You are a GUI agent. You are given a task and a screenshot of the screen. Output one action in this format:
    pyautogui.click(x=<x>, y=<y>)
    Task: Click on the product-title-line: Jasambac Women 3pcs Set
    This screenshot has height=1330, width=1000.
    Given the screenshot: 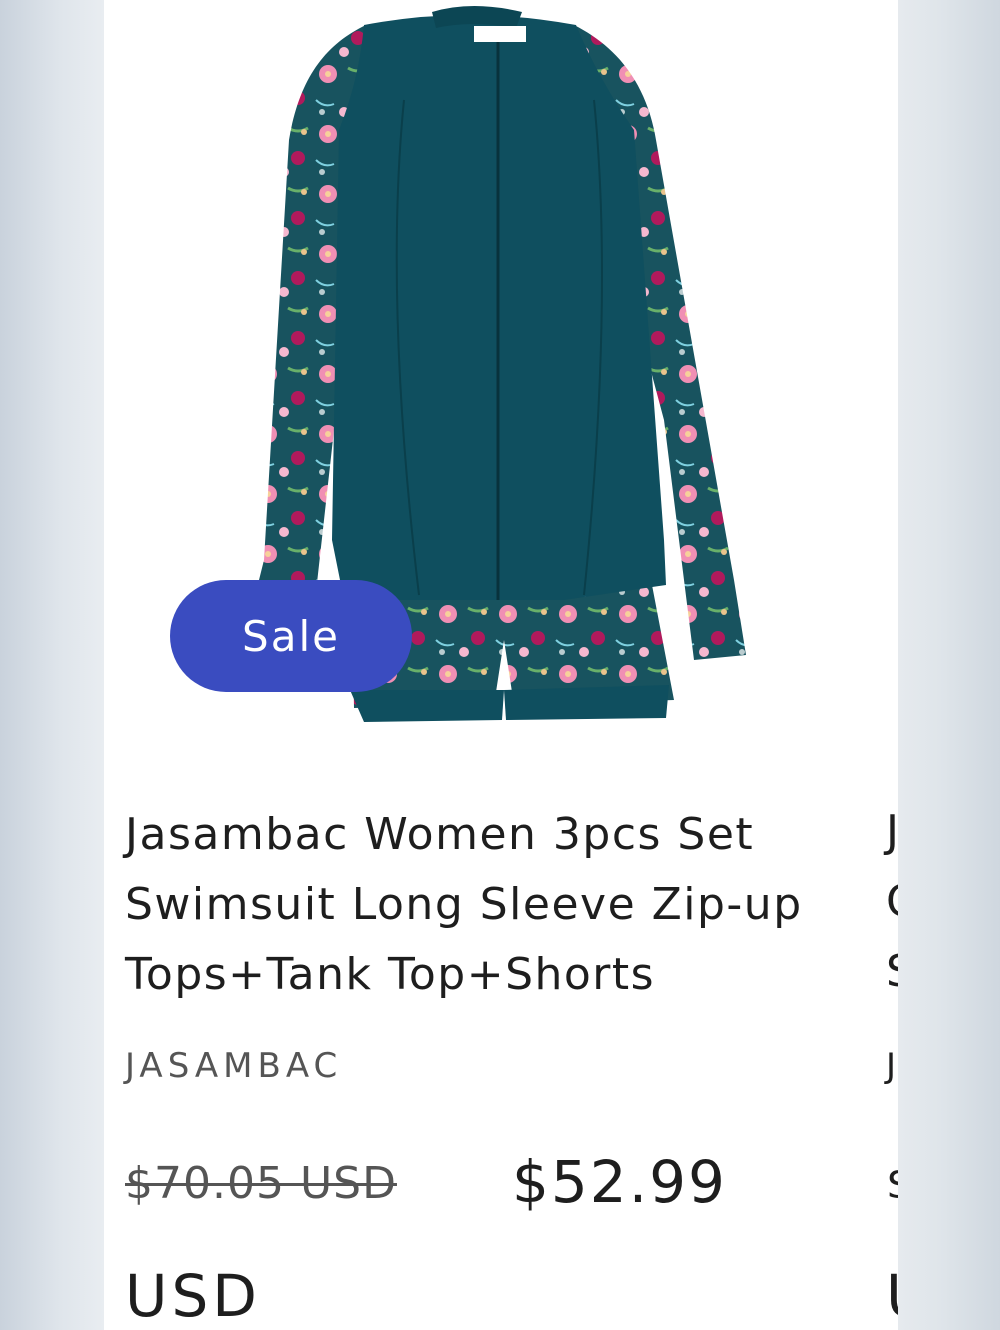 What is the action you would take?
    pyautogui.click(x=440, y=834)
    